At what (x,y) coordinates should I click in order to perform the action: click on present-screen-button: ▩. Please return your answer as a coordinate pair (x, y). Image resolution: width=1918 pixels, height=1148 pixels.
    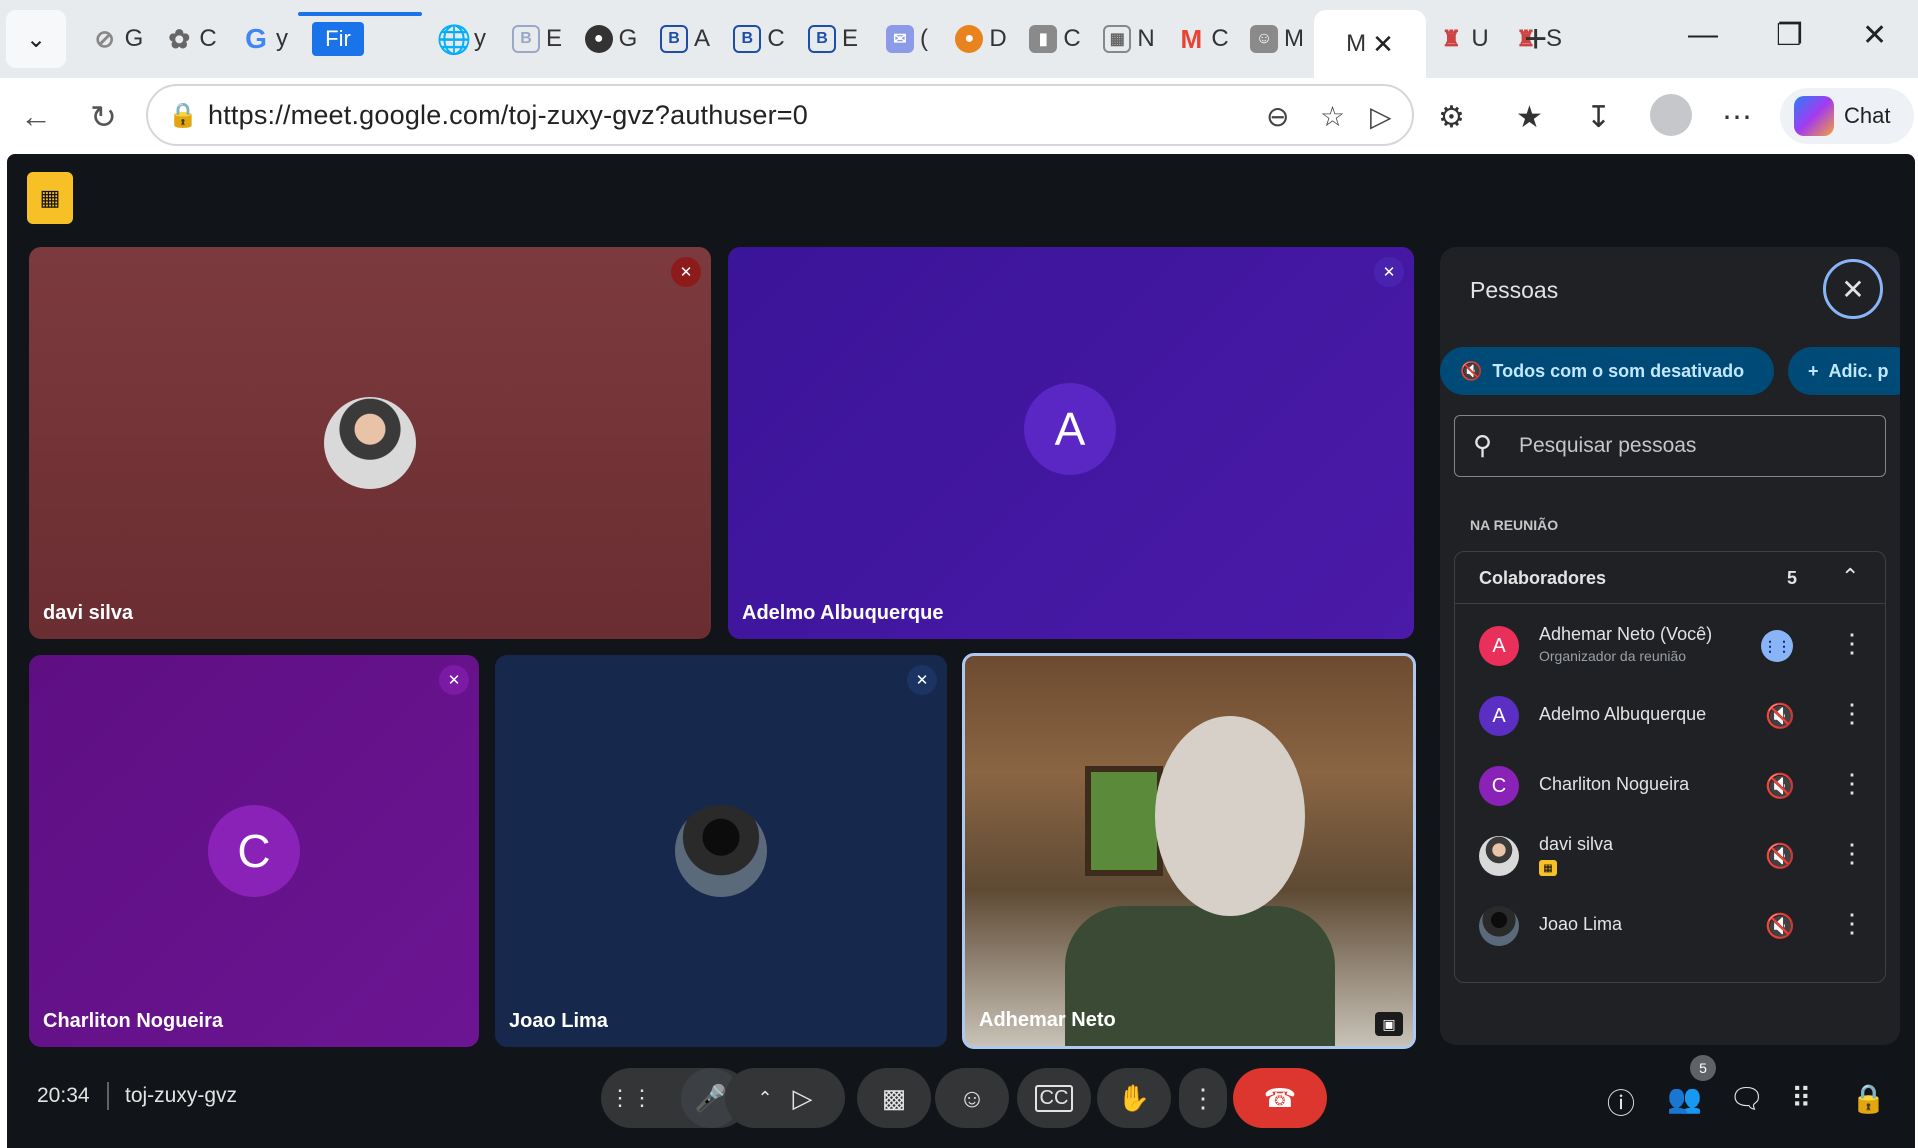
    Looking at the image, I should click on (894, 1098).